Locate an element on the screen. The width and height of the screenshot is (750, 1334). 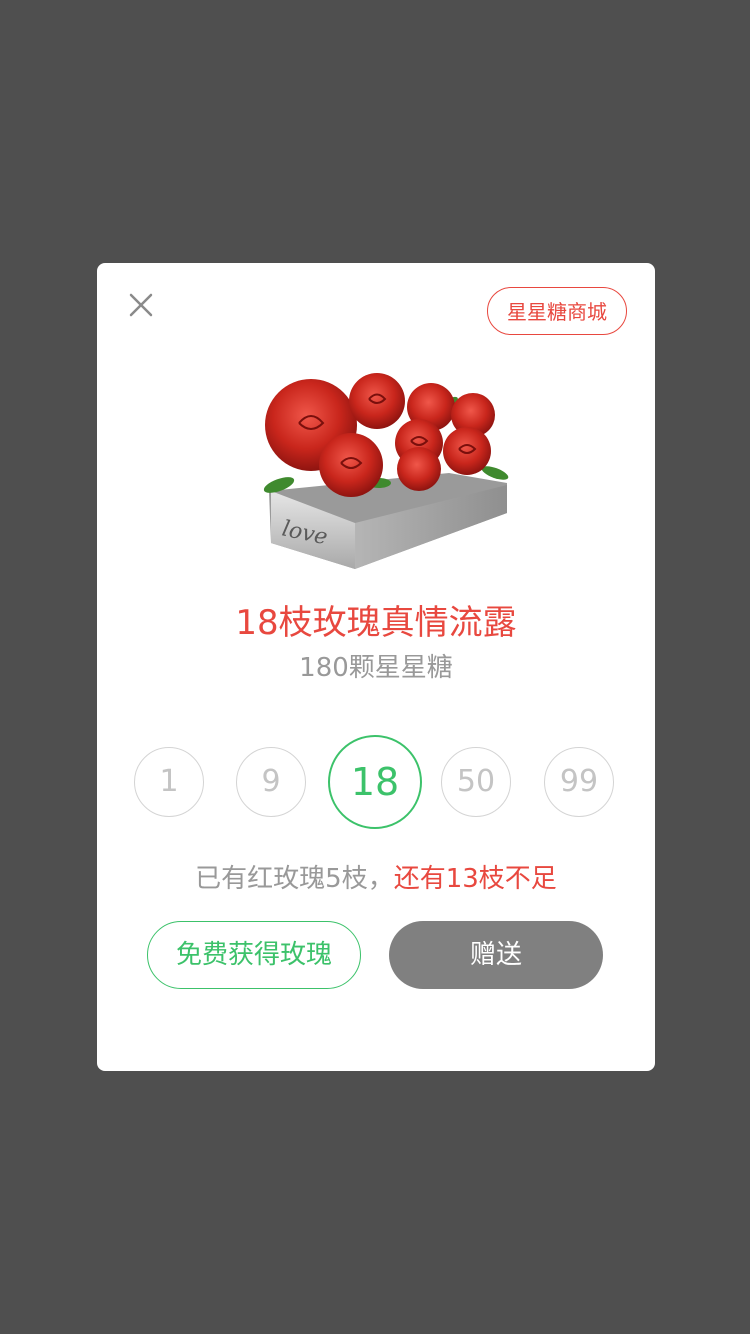
quantity-option-50: 50 is located at coordinates (476, 782).